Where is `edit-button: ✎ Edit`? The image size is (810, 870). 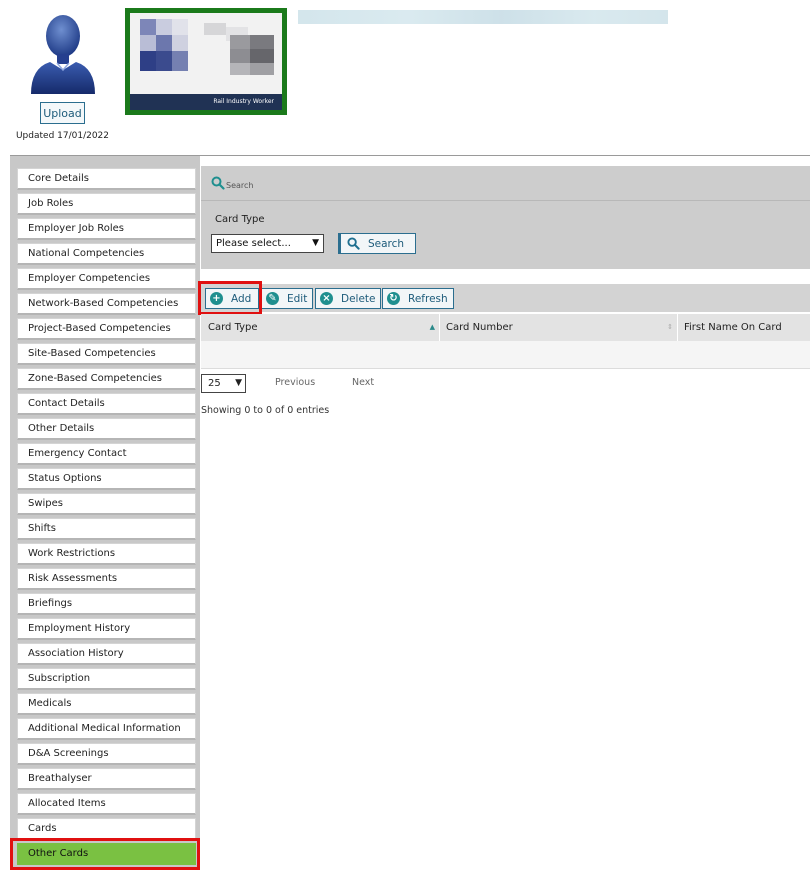
edit-button: ✎ Edit is located at coordinates (287, 298).